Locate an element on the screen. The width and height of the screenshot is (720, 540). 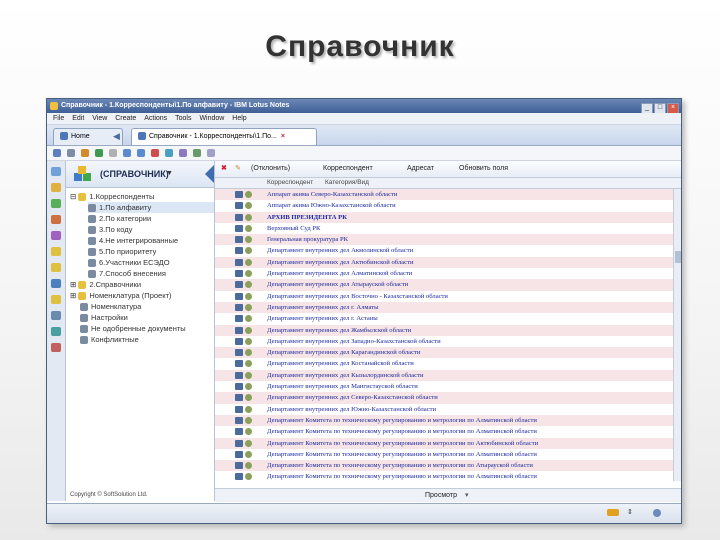
tree-item-uchastniki-esedo: 6.Участники ЕСЭДО is located at coordinates (129, 262).